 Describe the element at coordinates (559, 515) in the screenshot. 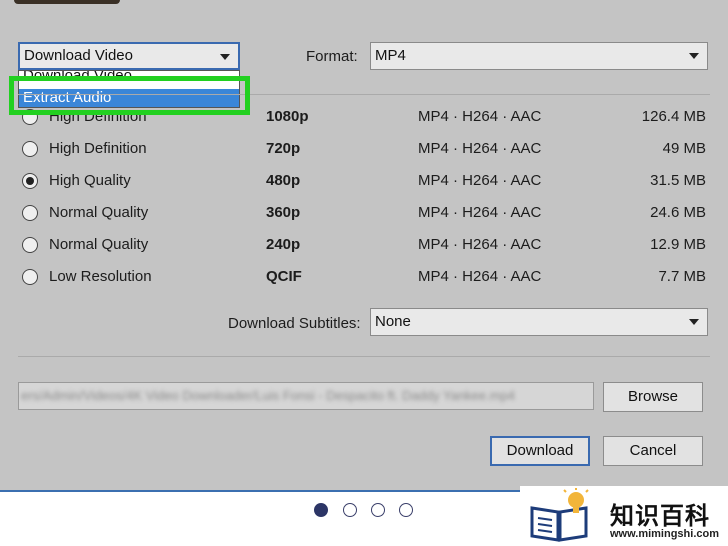

I see `book-lightbulb-icon` at that location.